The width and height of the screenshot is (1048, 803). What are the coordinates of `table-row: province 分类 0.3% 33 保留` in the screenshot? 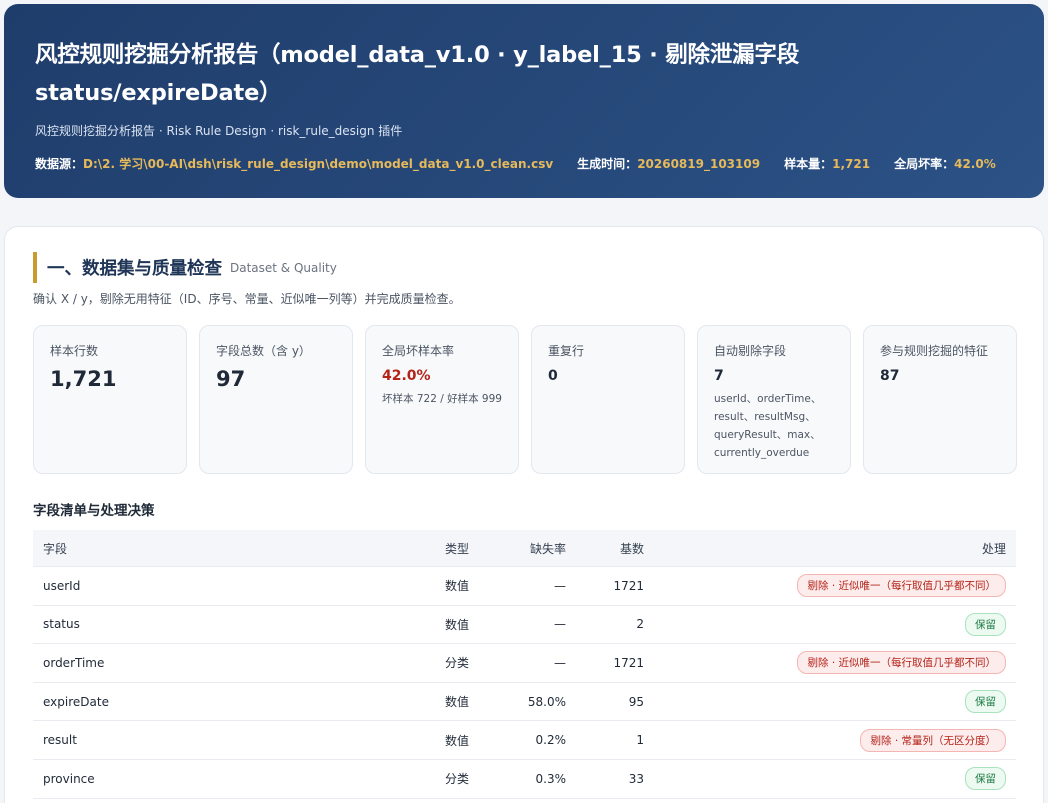 It's located at (524, 779).